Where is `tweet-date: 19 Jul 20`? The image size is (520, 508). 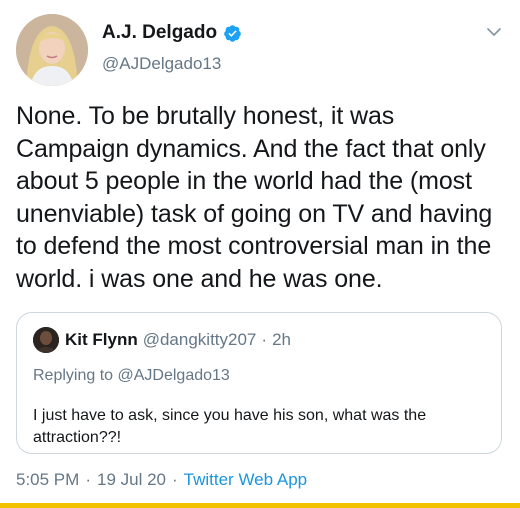 tweet-date: 19 Jul 20 is located at coordinates (131, 479).